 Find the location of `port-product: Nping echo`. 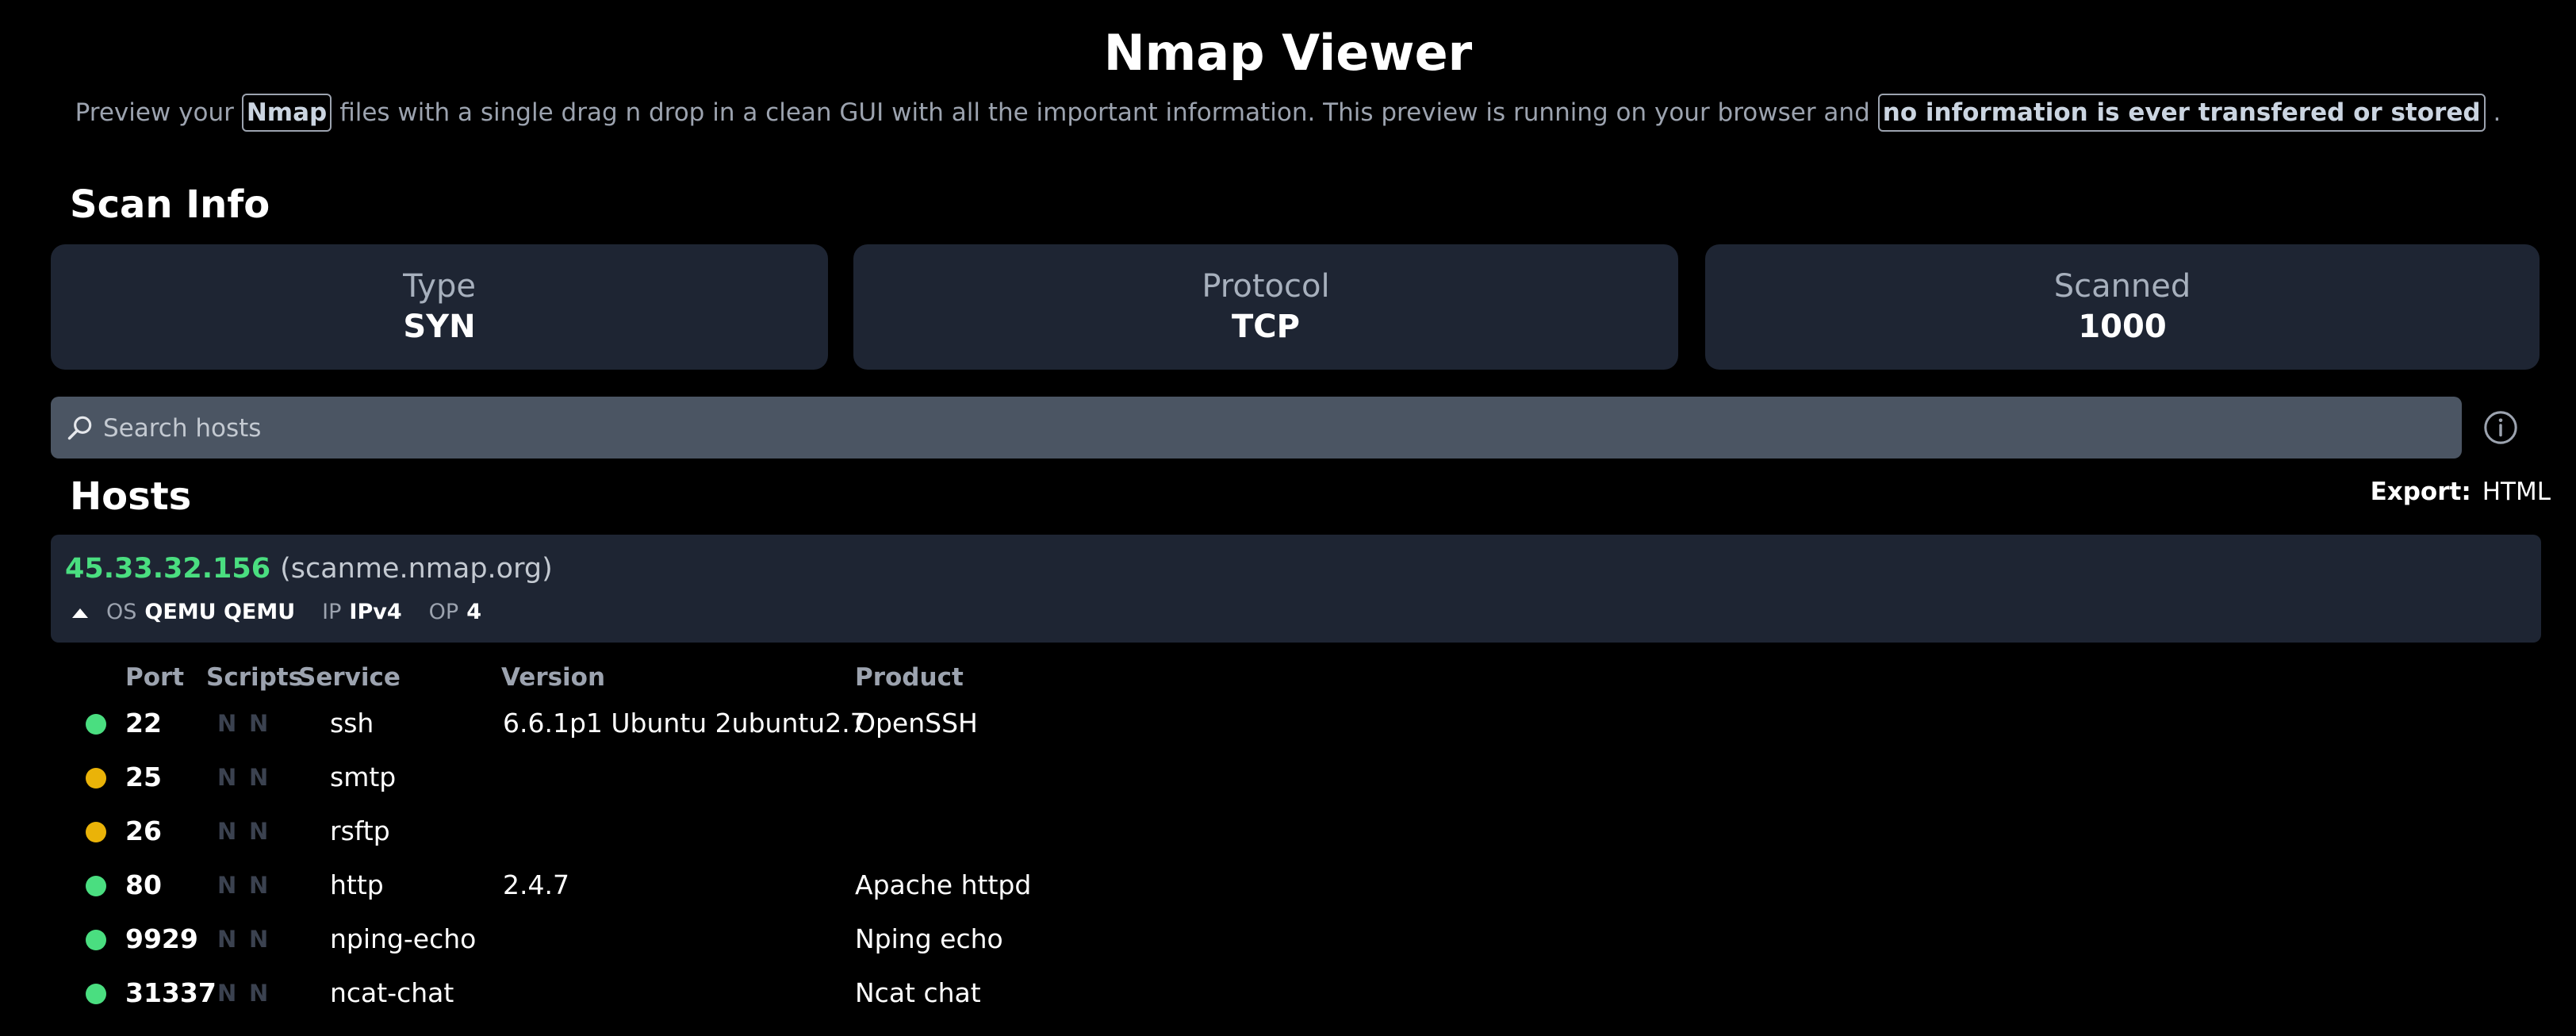

port-product: Nping echo is located at coordinates (929, 938).